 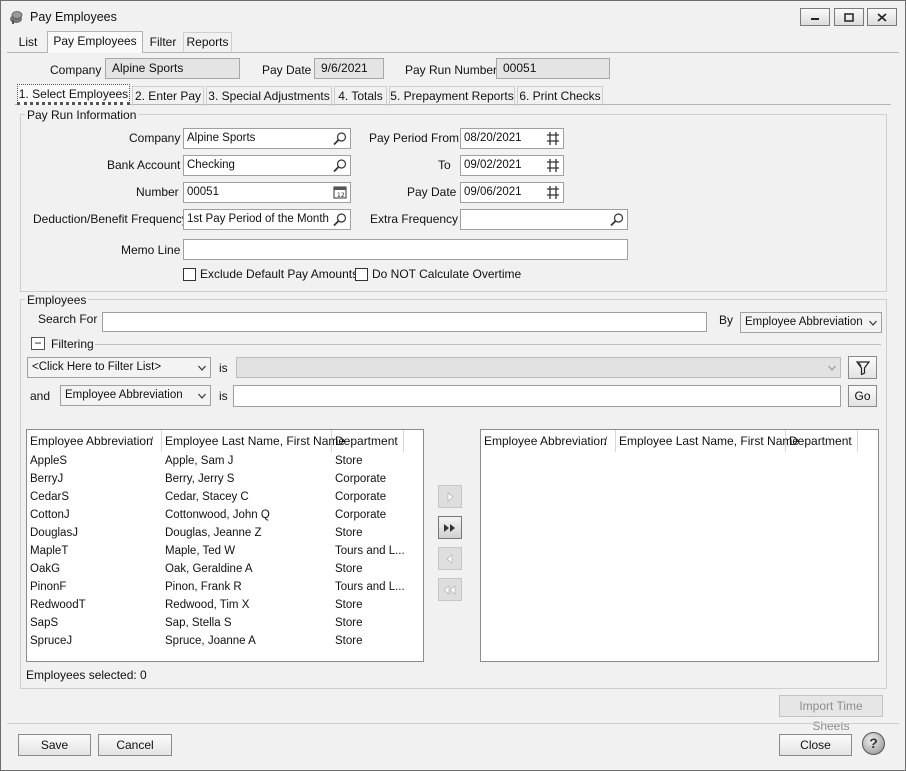 What do you see at coordinates (811, 322) in the screenshot?
I see `search-by-select: Employee Abbreviation` at bounding box center [811, 322].